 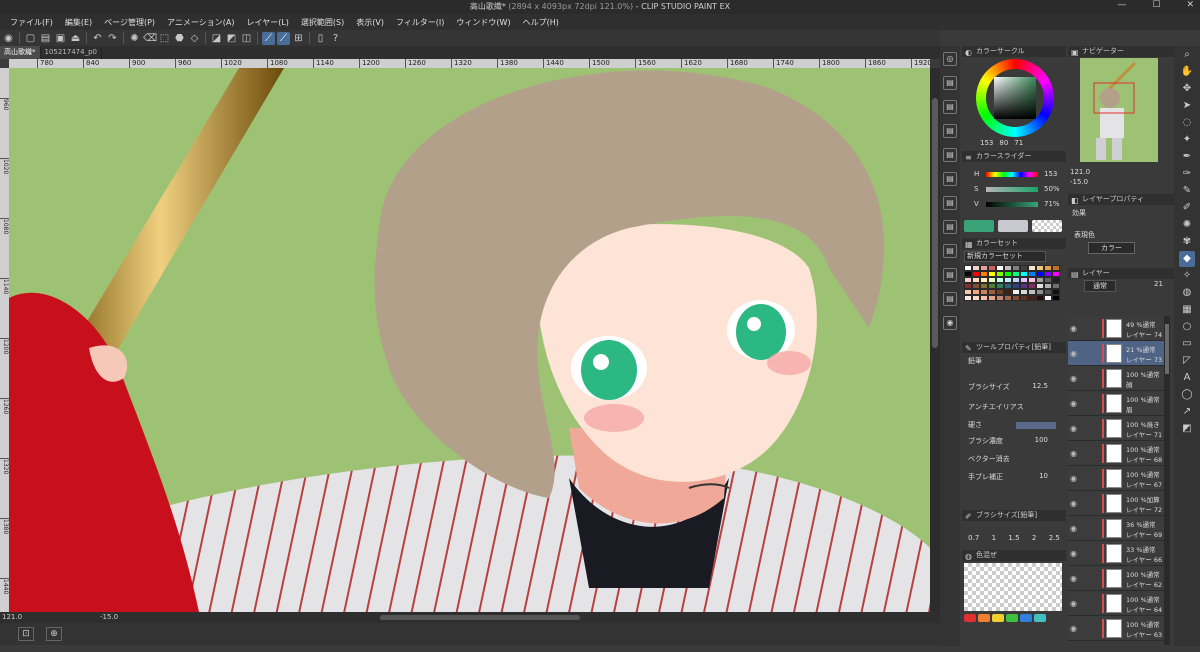 I want to click on smartphone-icon: ▯, so click(x=320, y=38).